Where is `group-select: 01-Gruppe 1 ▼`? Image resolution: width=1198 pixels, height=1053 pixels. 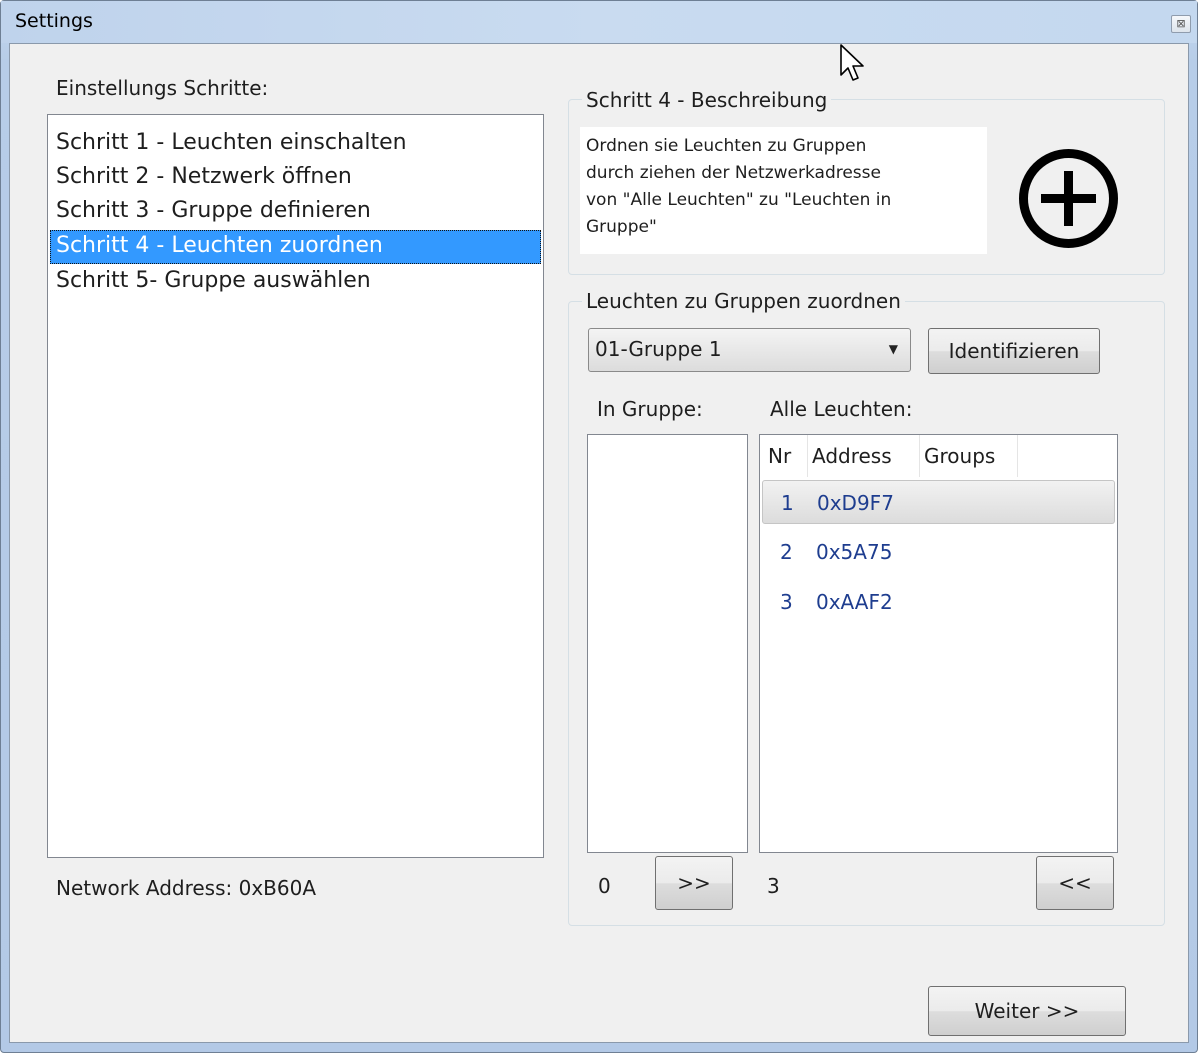
group-select: 01-Gruppe 1 ▼ is located at coordinates (749, 350).